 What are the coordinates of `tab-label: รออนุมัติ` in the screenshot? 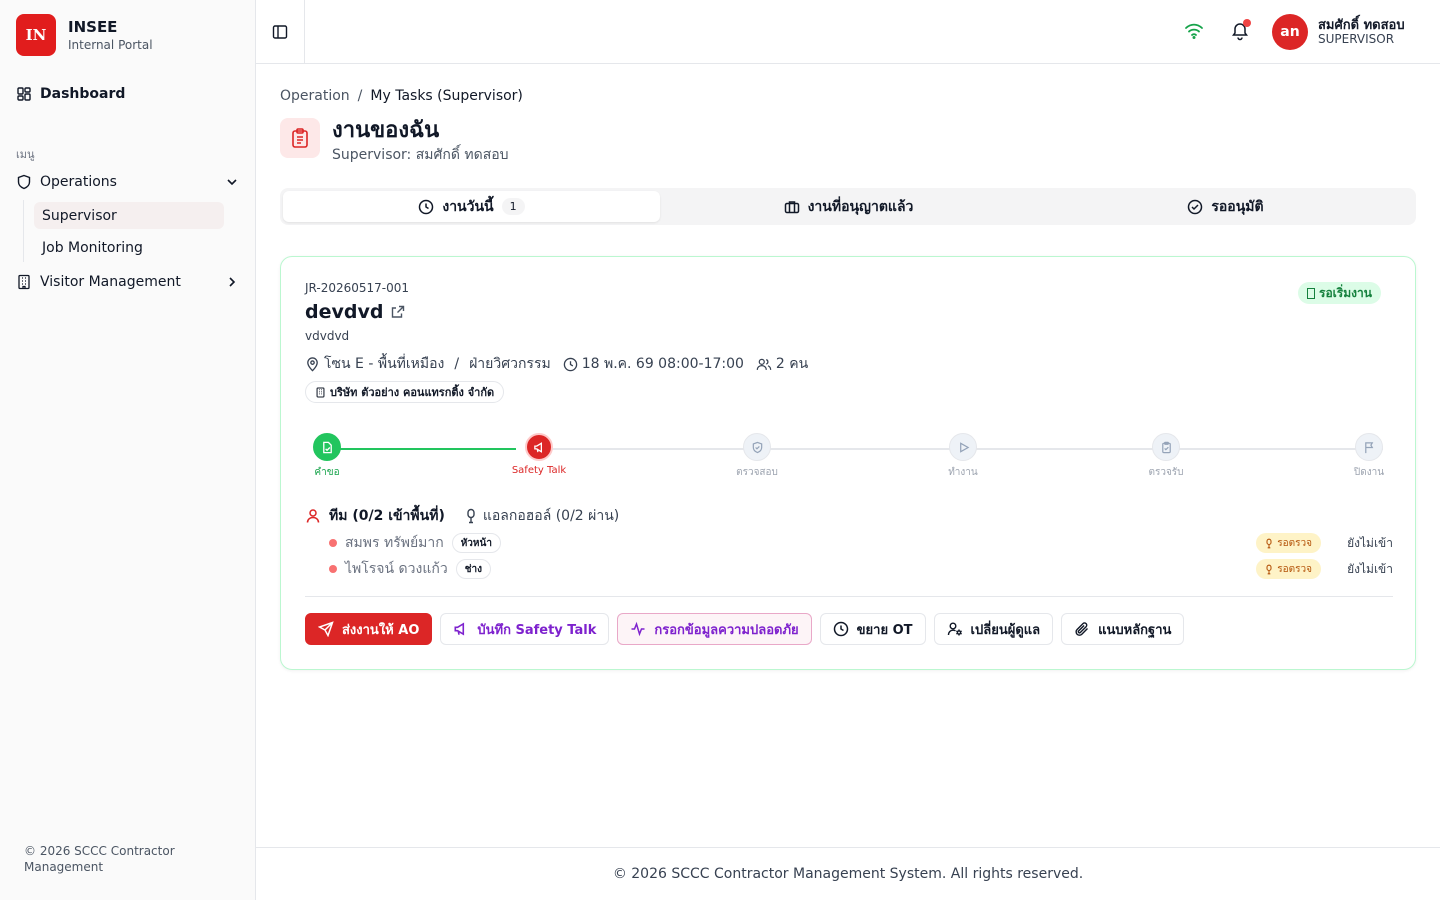 It's located at (1237, 206).